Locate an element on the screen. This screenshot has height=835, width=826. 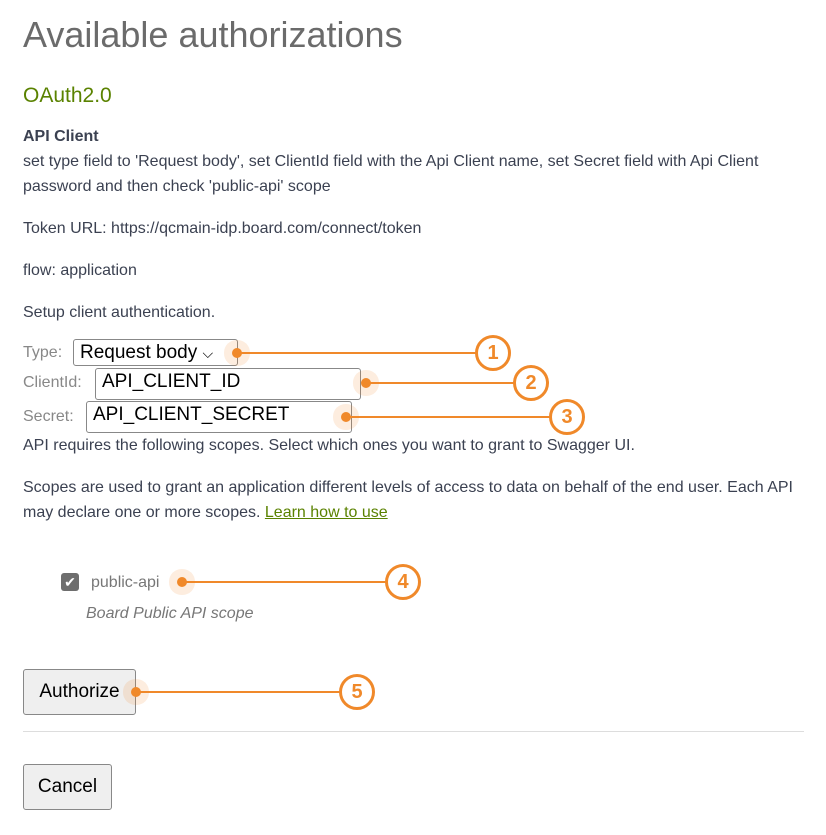
authorize-button: Authorize is located at coordinates (79, 692).